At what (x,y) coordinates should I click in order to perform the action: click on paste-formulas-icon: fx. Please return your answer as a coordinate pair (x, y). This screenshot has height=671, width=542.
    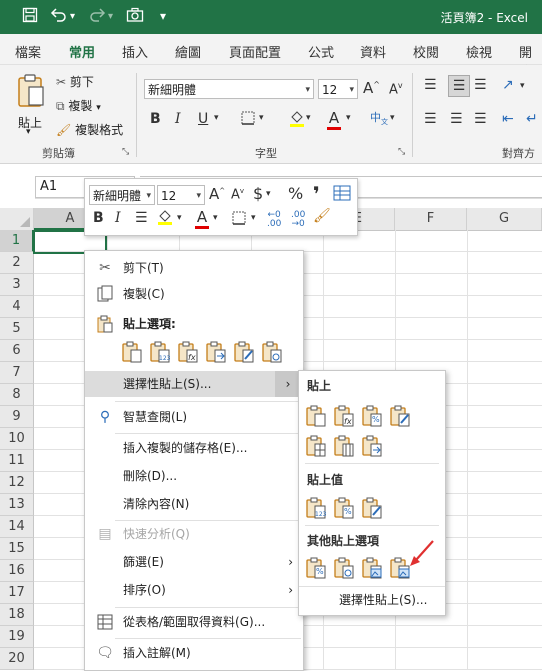
    Looking at the image, I should click on (344, 416).